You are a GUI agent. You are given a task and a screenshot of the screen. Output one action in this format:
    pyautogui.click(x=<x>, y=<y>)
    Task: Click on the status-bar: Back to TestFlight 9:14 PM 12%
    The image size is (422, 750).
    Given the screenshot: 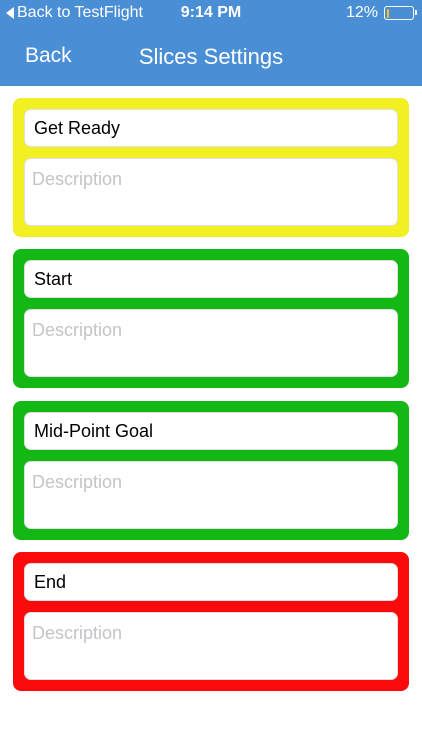 What is the action you would take?
    pyautogui.click(x=211, y=14)
    